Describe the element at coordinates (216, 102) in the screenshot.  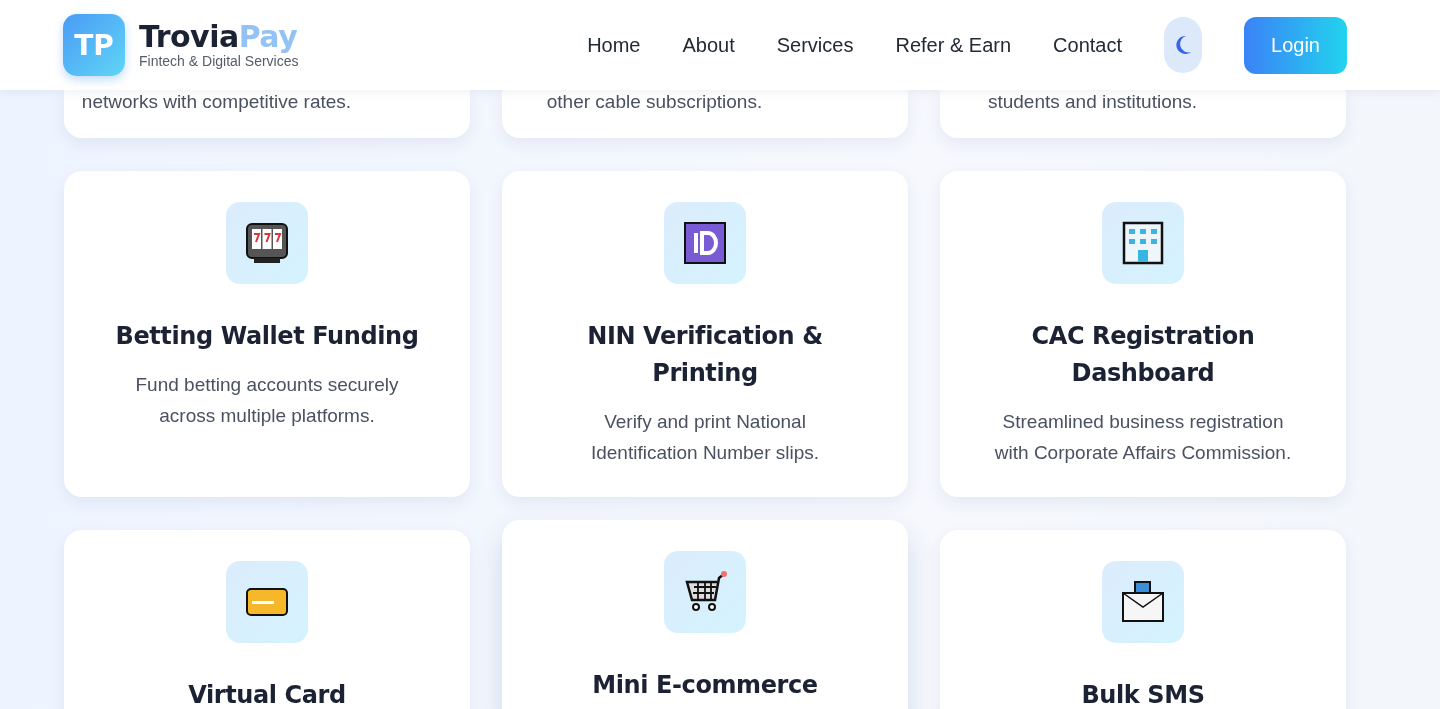
I see `service-description: networks with competitive rates.` at that location.